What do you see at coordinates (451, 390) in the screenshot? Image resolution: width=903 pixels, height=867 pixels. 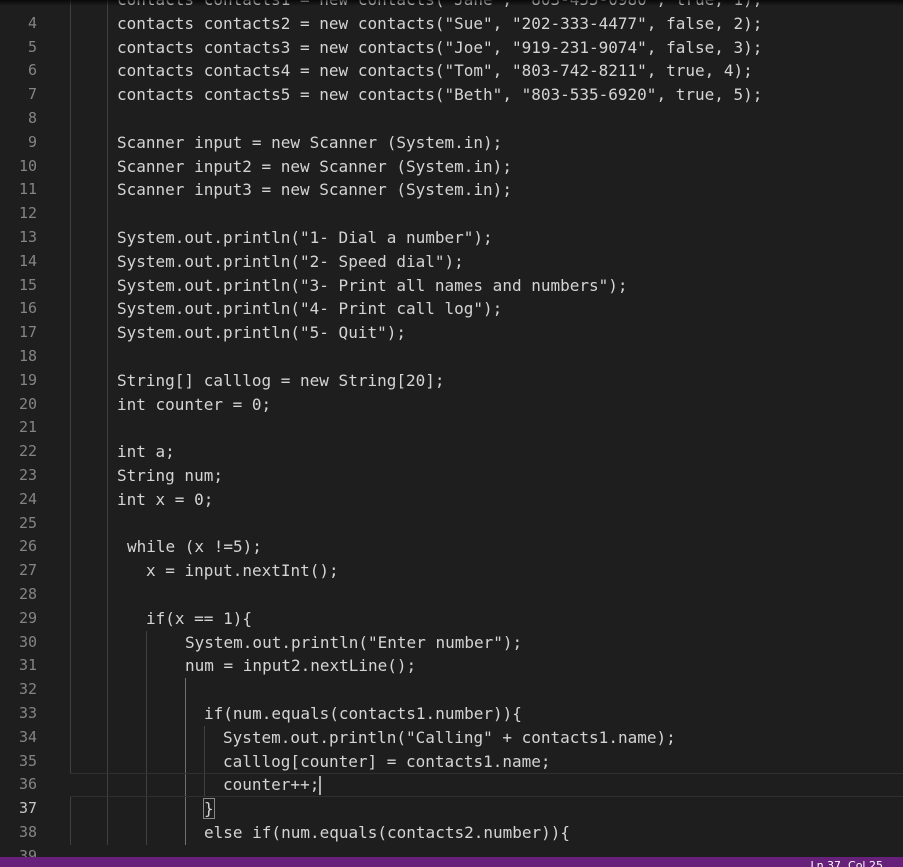 I see `code-line: 20 String[] calllog = new String[20];` at bounding box center [451, 390].